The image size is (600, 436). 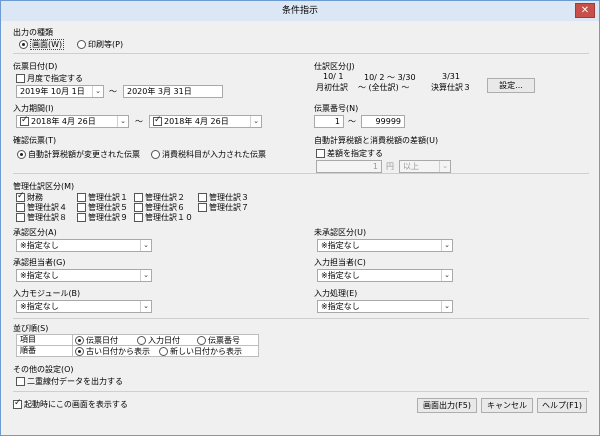 I want to click on input-module-value: ※指定なし, so click(x=39, y=306).